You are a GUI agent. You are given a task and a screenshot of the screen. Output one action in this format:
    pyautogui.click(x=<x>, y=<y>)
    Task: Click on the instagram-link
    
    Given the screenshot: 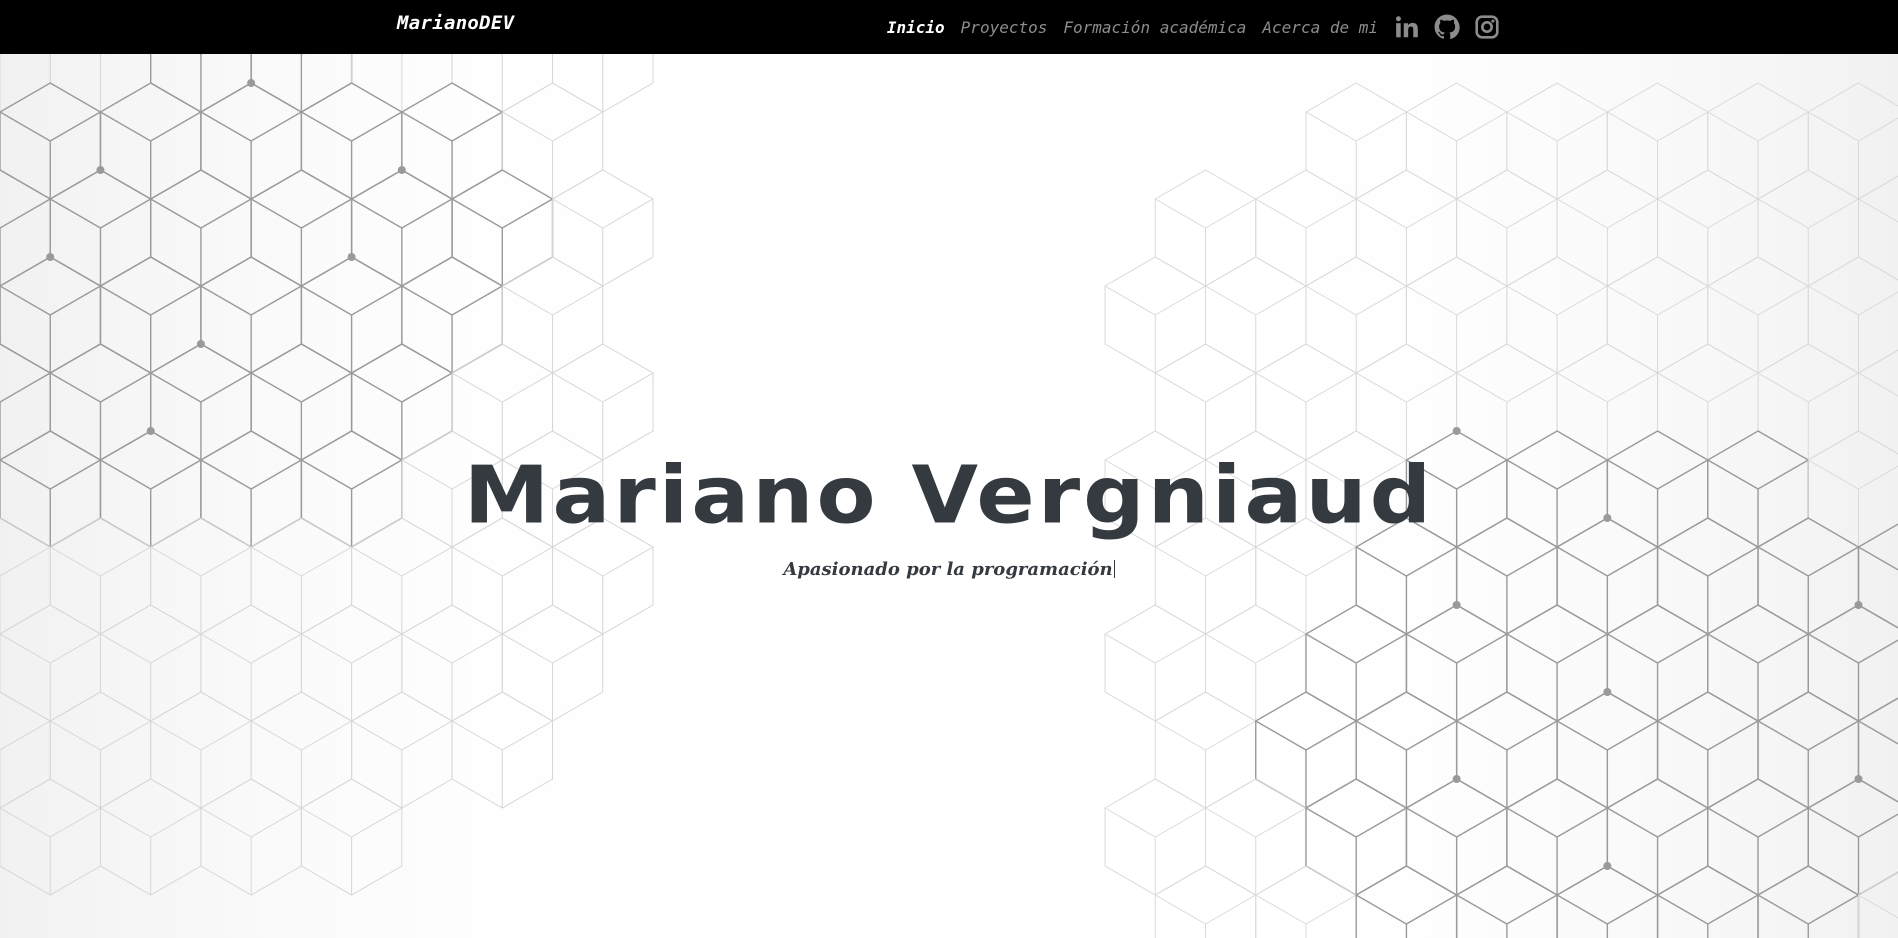 What is the action you would take?
    pyautogui.click(x=1487, y=27)
    